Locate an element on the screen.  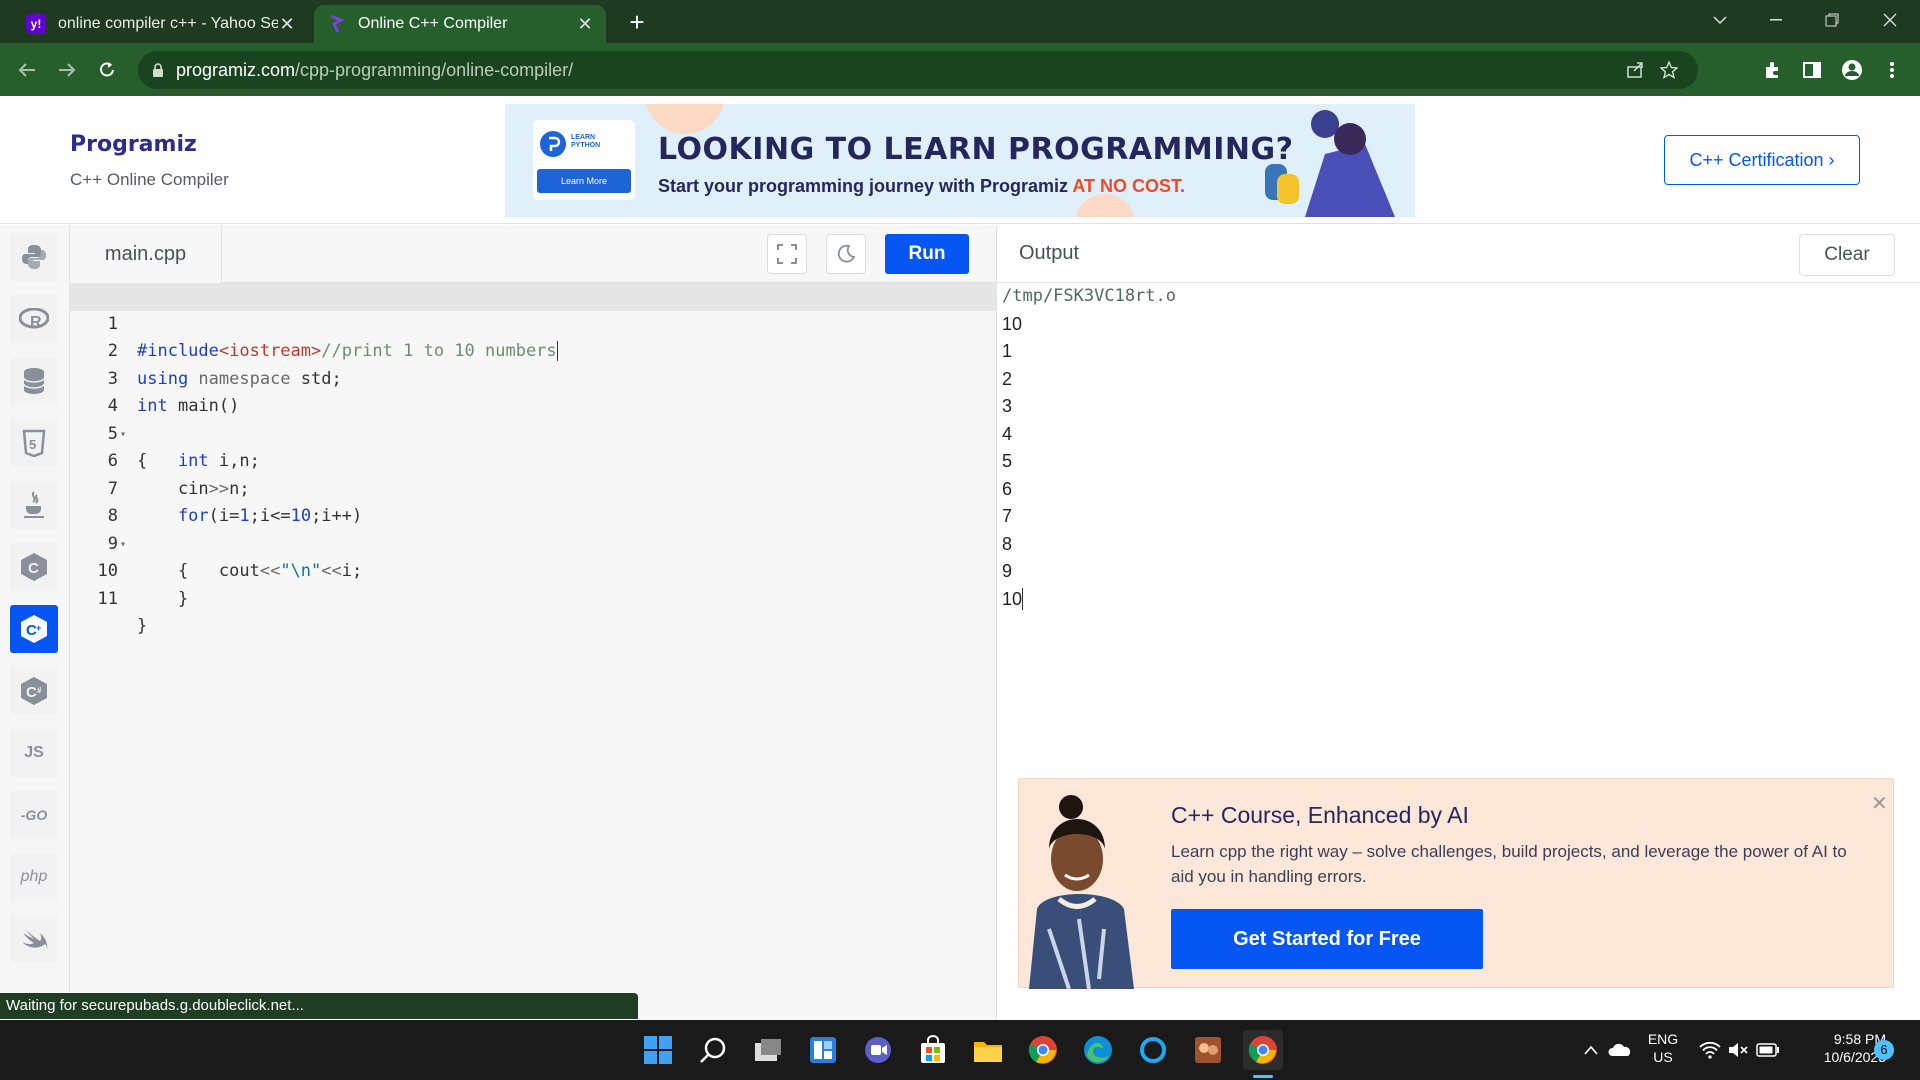
onedrive-icon is located at coordinates (1620, 1050).